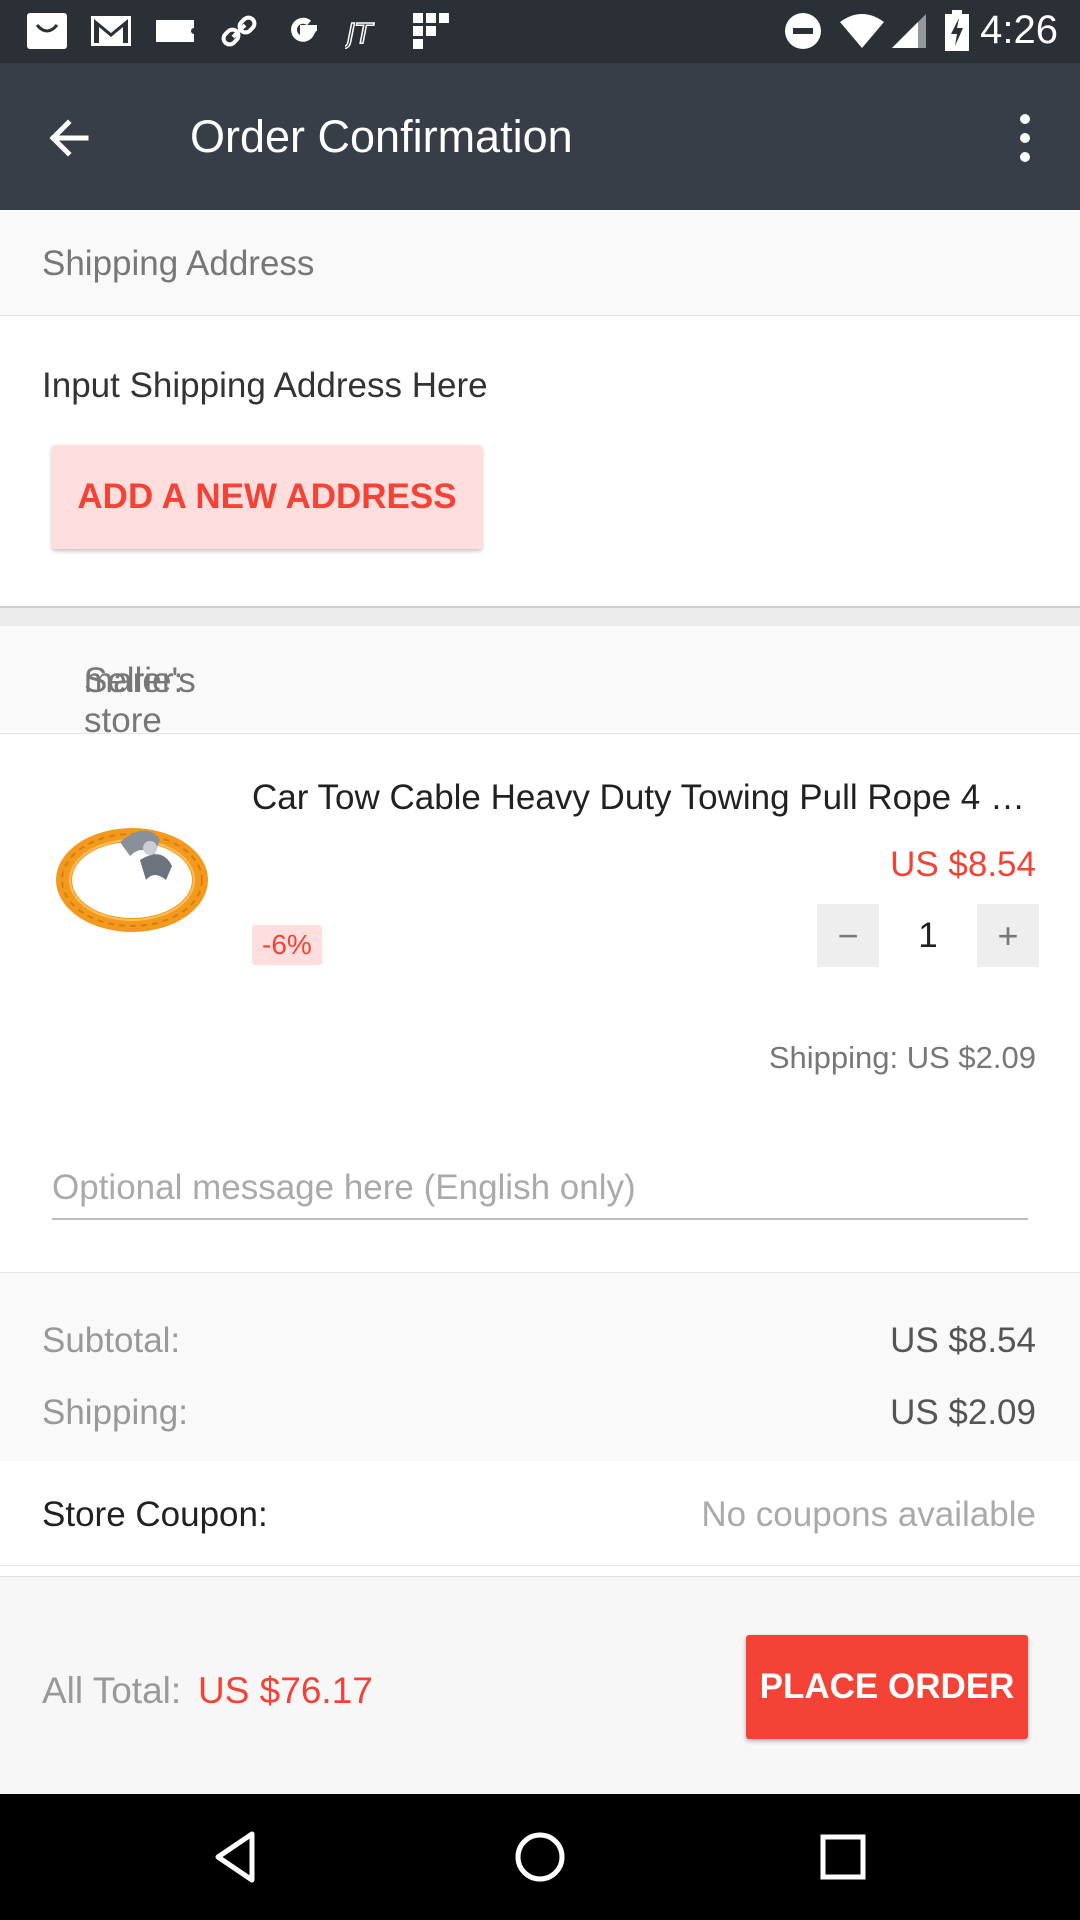  I want to click on quantity-decrease-button: −, so click(848, 935).